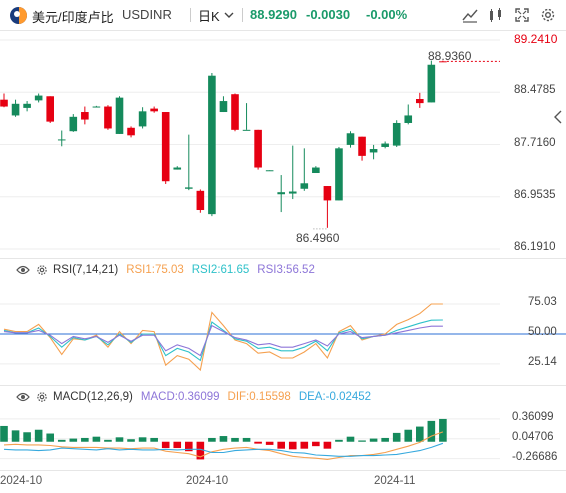  Describe the element at coordinates (318, 238) in the screenshot. I see `low-annotation: 86.4960` at that location.